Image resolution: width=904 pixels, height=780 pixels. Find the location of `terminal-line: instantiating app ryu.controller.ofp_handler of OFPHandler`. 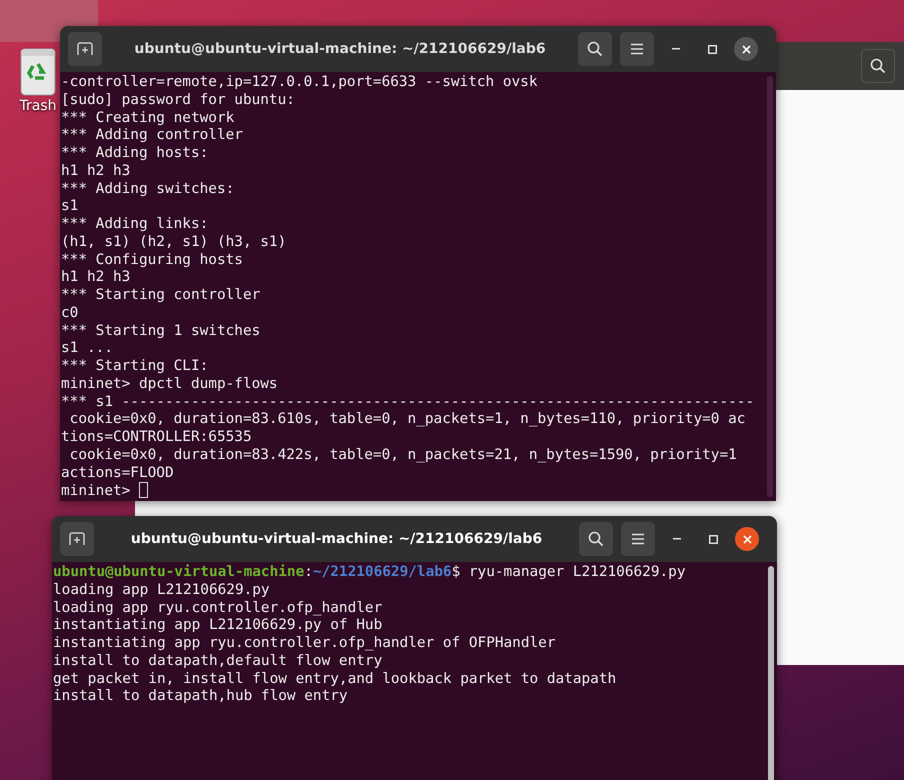

terminal-line: instantiating app ryu.controller.ofp_handler of OFPHandler is located at coordinates (305, 644).